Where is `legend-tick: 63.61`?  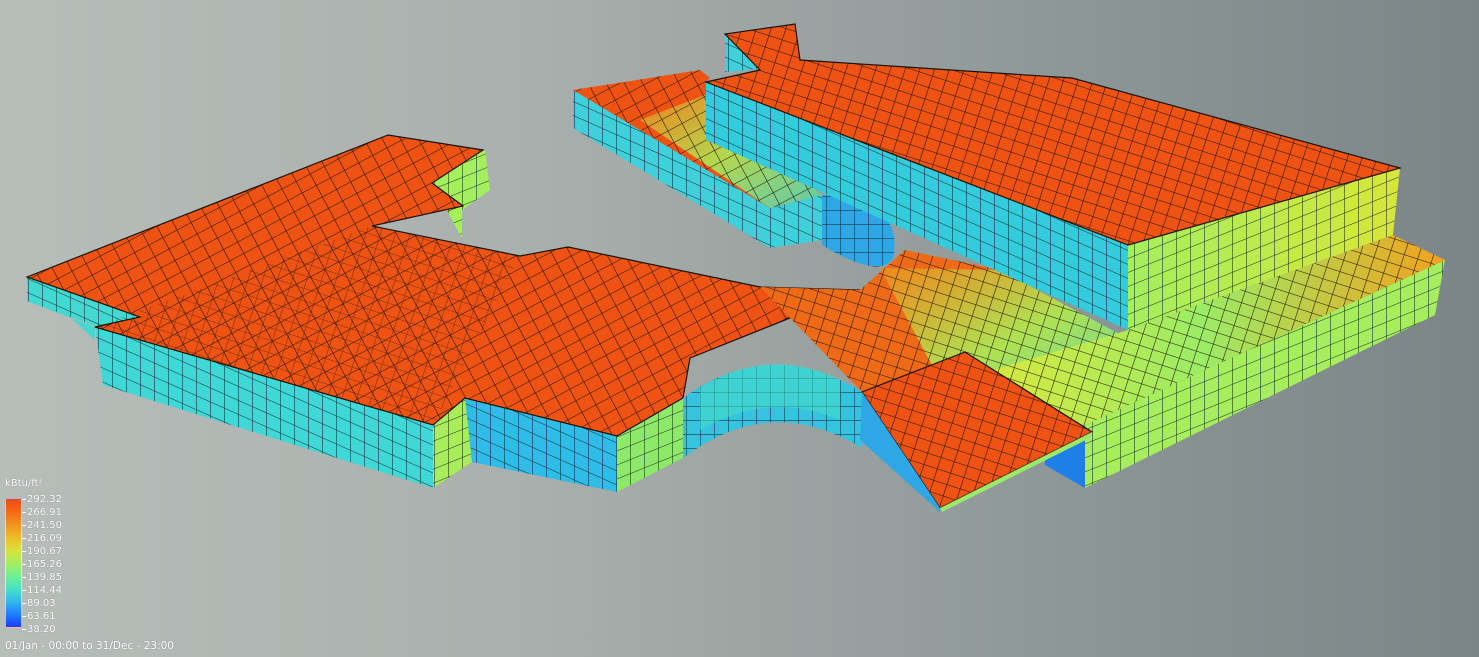
legend-tick: 63.61 is located at coordinates (39, 617).